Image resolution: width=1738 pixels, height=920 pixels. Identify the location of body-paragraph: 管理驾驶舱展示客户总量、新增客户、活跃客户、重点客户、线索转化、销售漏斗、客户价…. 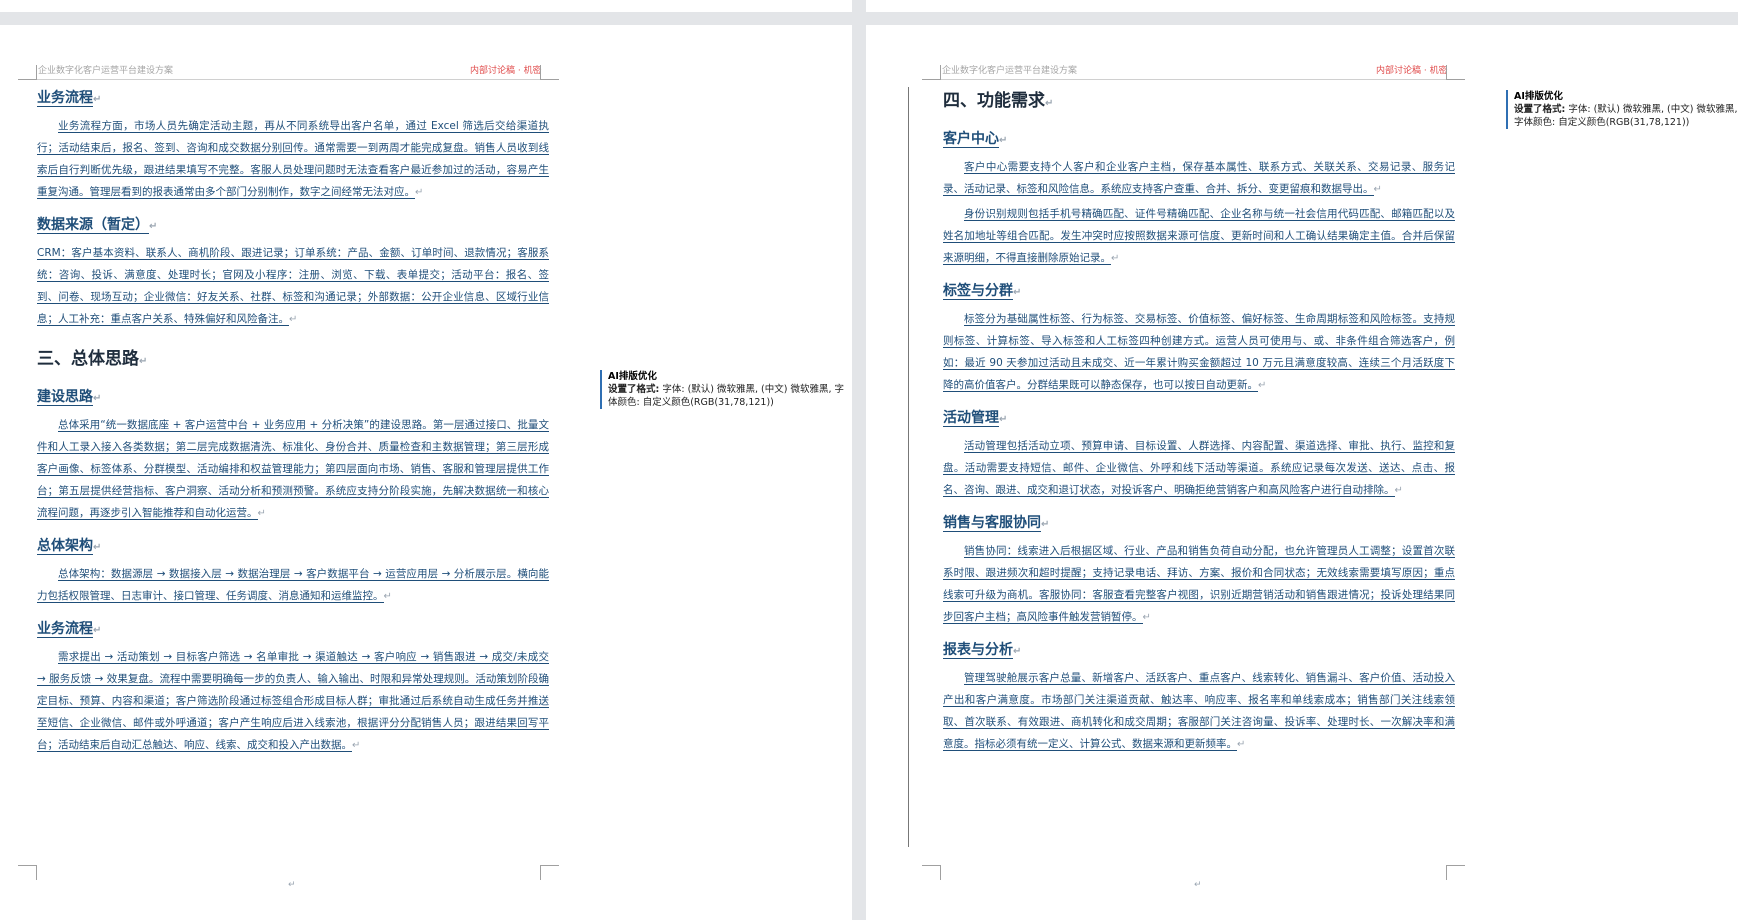
(1199, 711).